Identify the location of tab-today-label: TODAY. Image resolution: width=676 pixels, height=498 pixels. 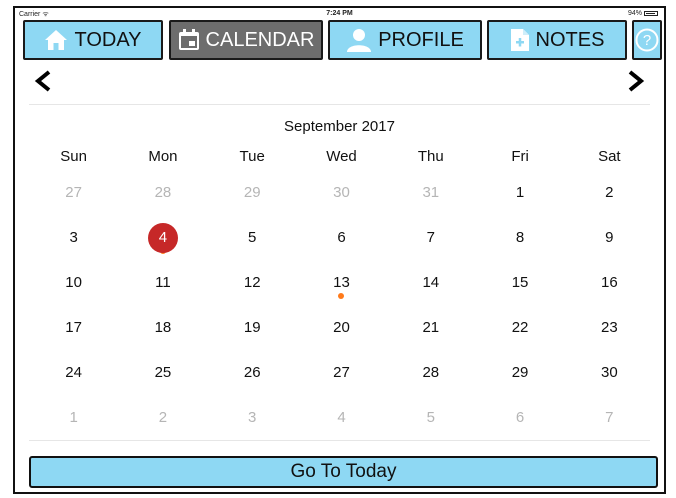
(108, 39).